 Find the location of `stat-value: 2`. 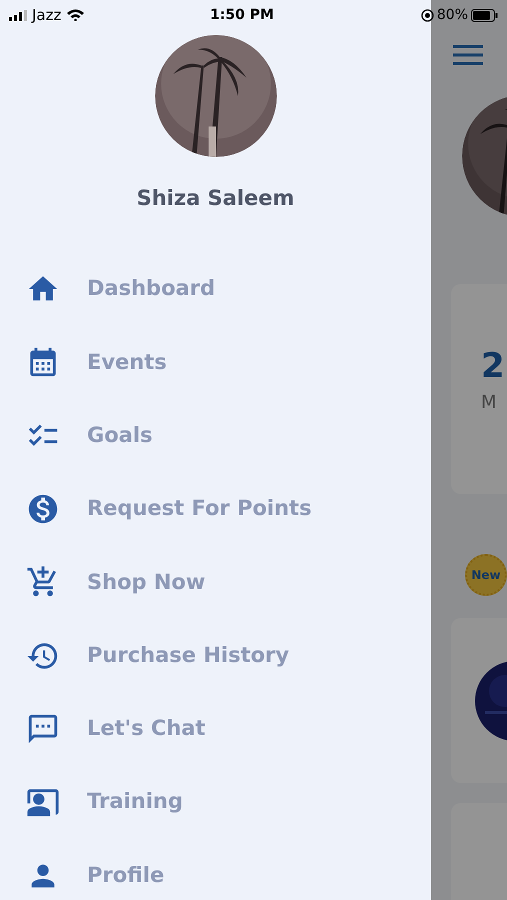

stat-value: 2 is located at coordinates (493, 366).